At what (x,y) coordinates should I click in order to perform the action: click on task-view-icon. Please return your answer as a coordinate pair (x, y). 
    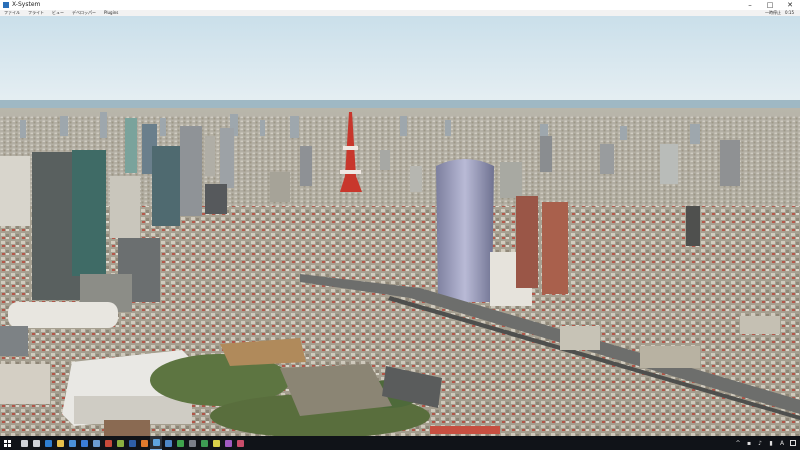
    Looking at the image, I should click on (36, 443).